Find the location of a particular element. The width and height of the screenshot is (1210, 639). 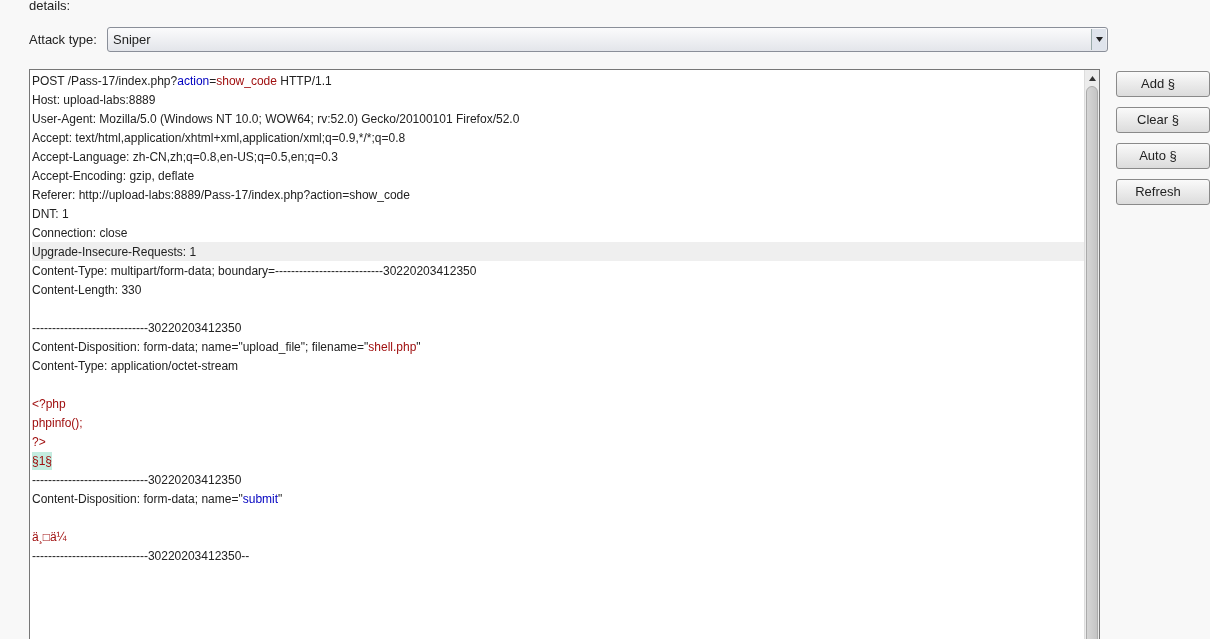

attack-type-select: Sniper is located at coordinates (607, 39).